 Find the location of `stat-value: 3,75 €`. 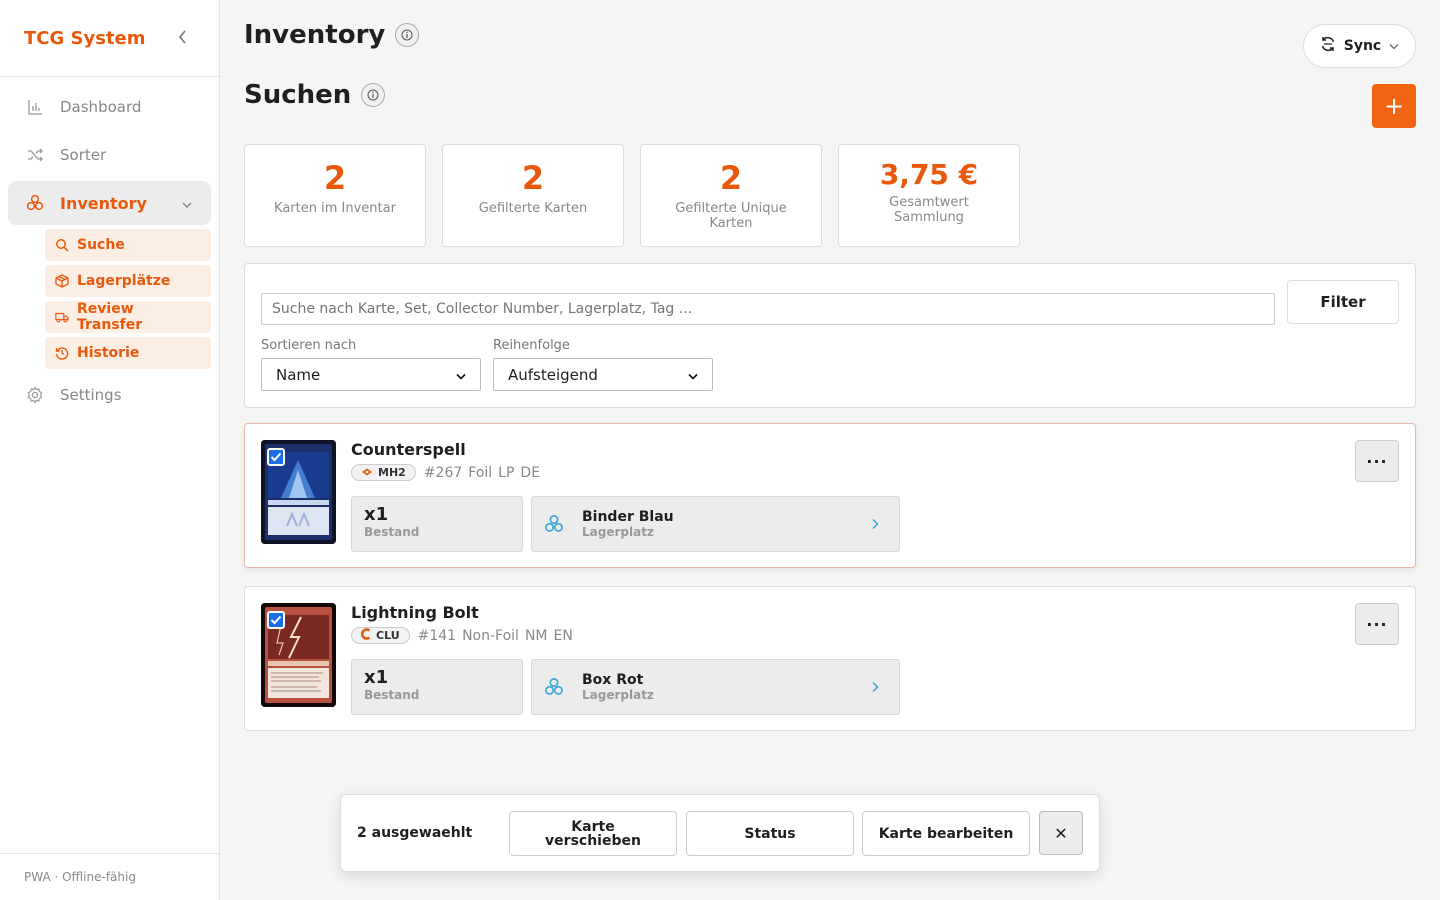

stat-value: 3,75 € is located at coordinates (929, 174).